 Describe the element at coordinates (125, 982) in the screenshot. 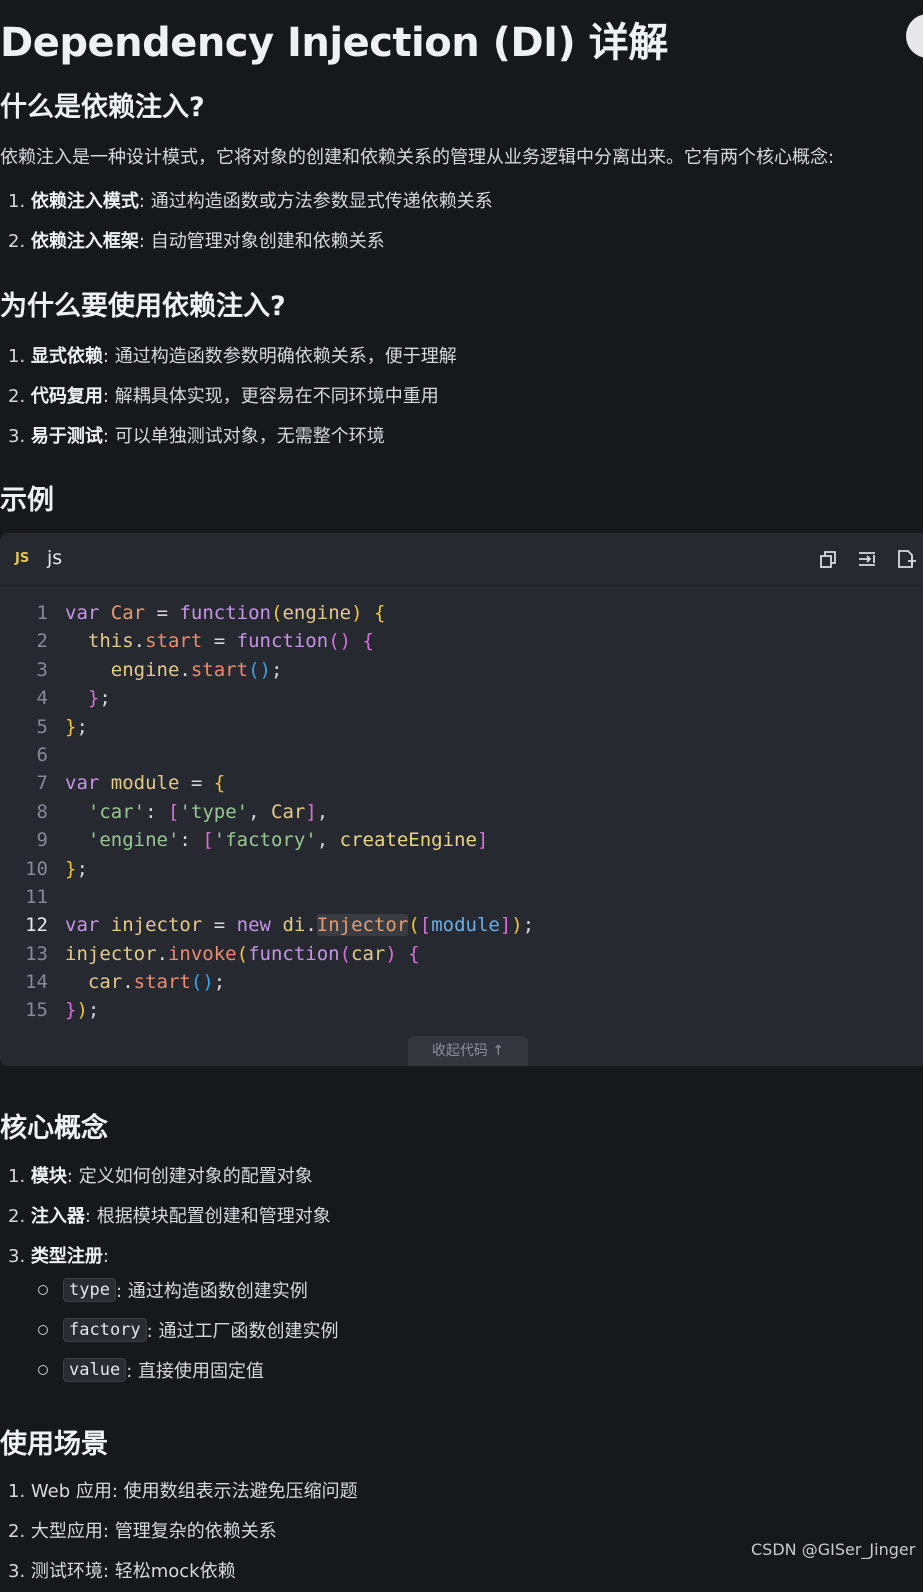

I see `code-line: 14 car.start();` at that location.